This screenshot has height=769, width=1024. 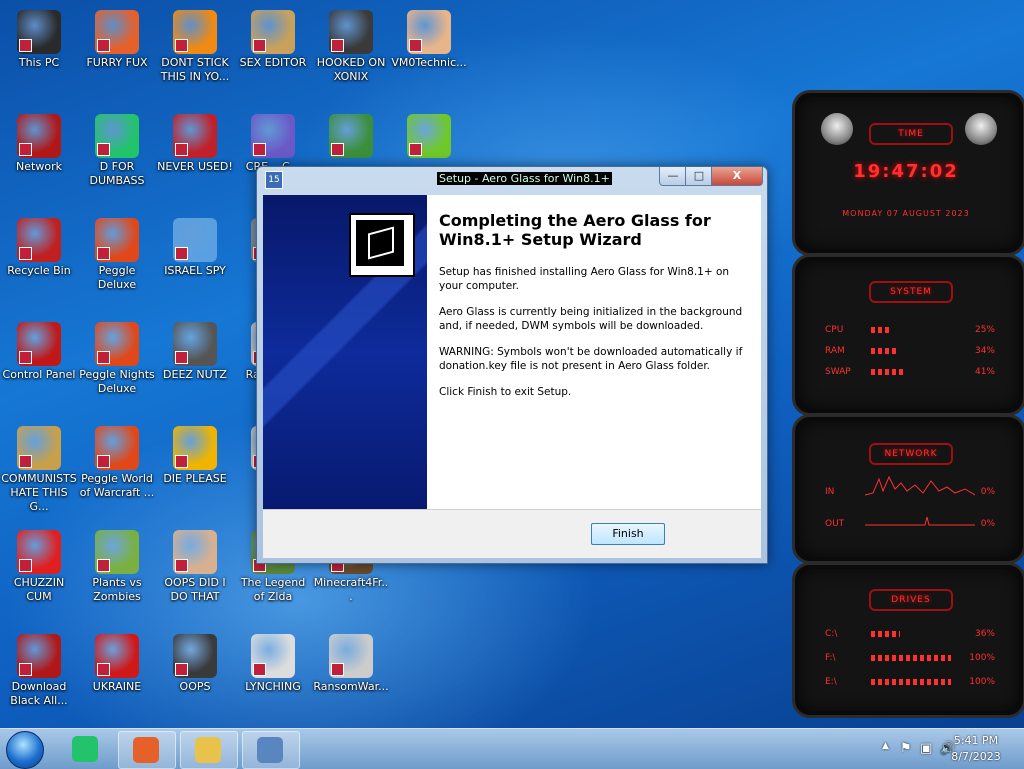 What do you see at coordinates (117, 574) in the screenshot?
I see `desktop-icon: Plants vs Zombies` at bounding box center [117, 574].